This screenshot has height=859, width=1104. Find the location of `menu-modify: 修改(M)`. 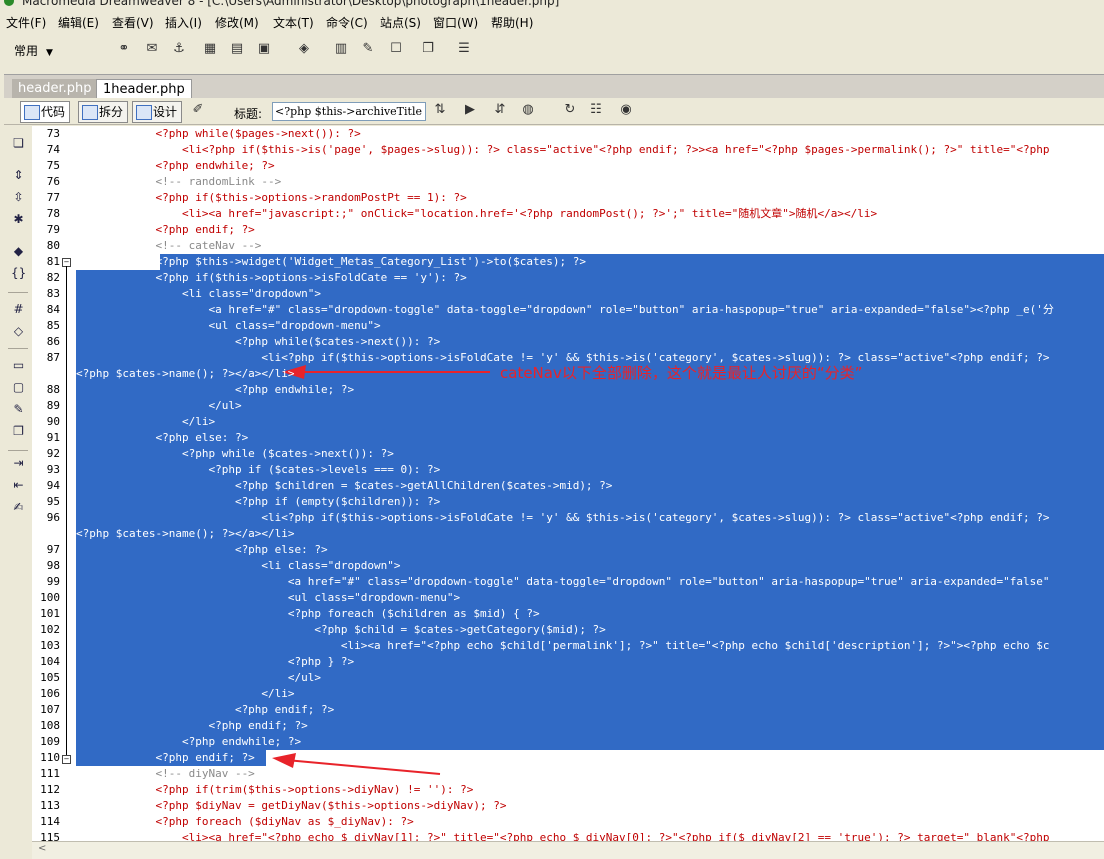

menu-modify: 修改(M) is located at coordinates (237, 22).